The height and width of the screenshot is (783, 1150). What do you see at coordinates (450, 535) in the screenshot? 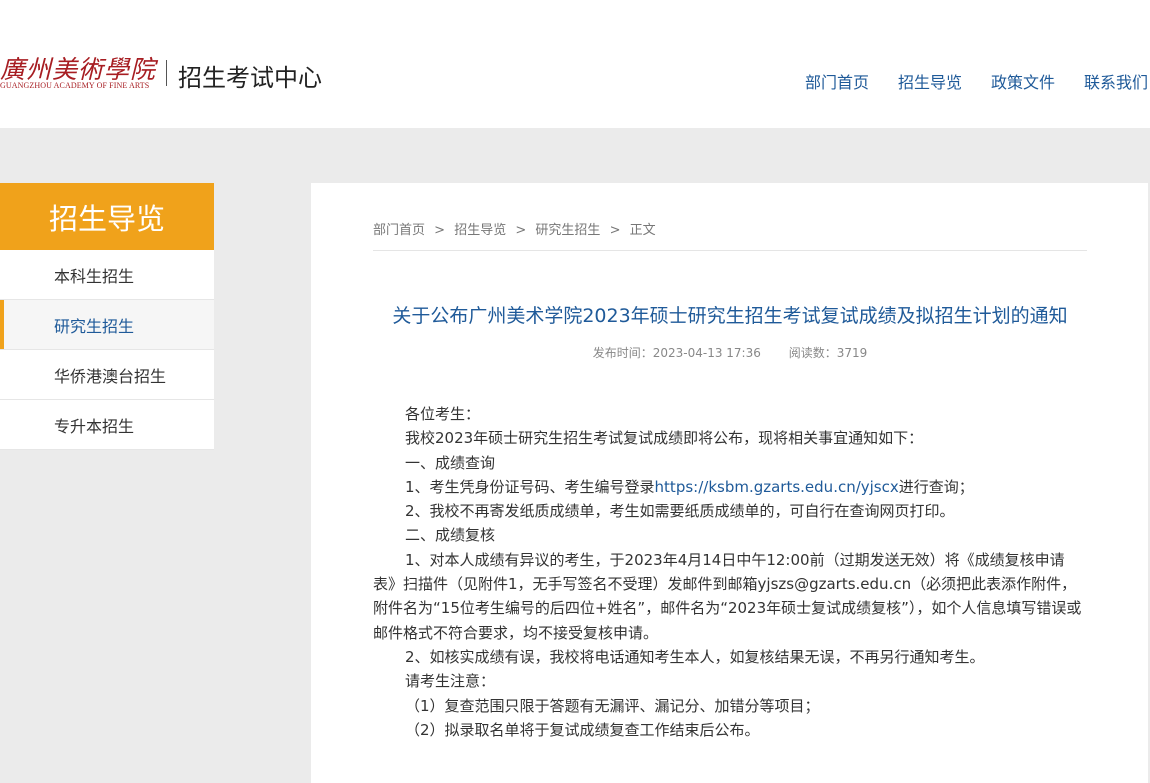
I see `section-heading-score-review: 二、成绩复核` at bounding box center [450, 535].